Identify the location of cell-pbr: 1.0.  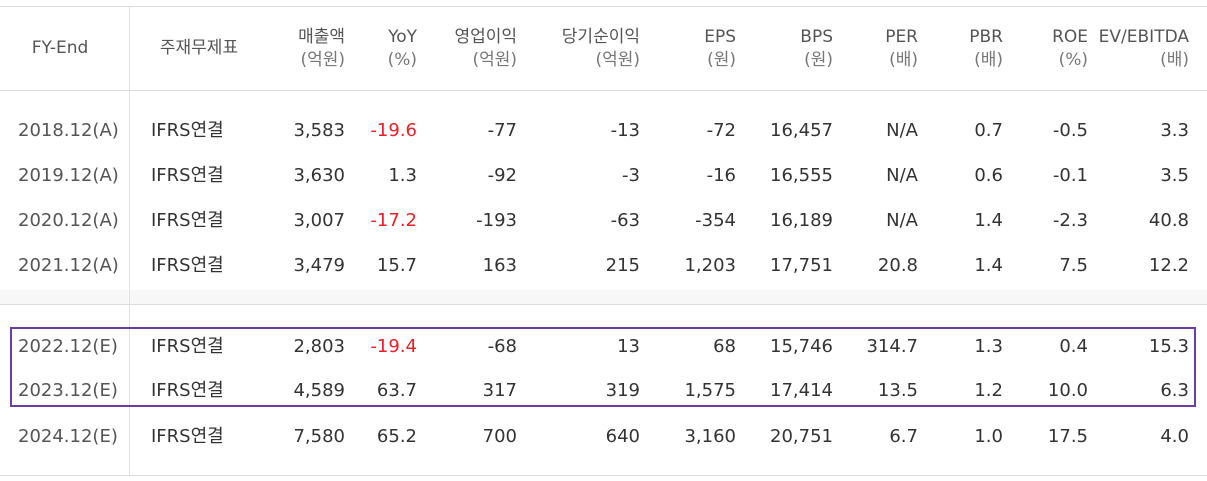
(988, 436).